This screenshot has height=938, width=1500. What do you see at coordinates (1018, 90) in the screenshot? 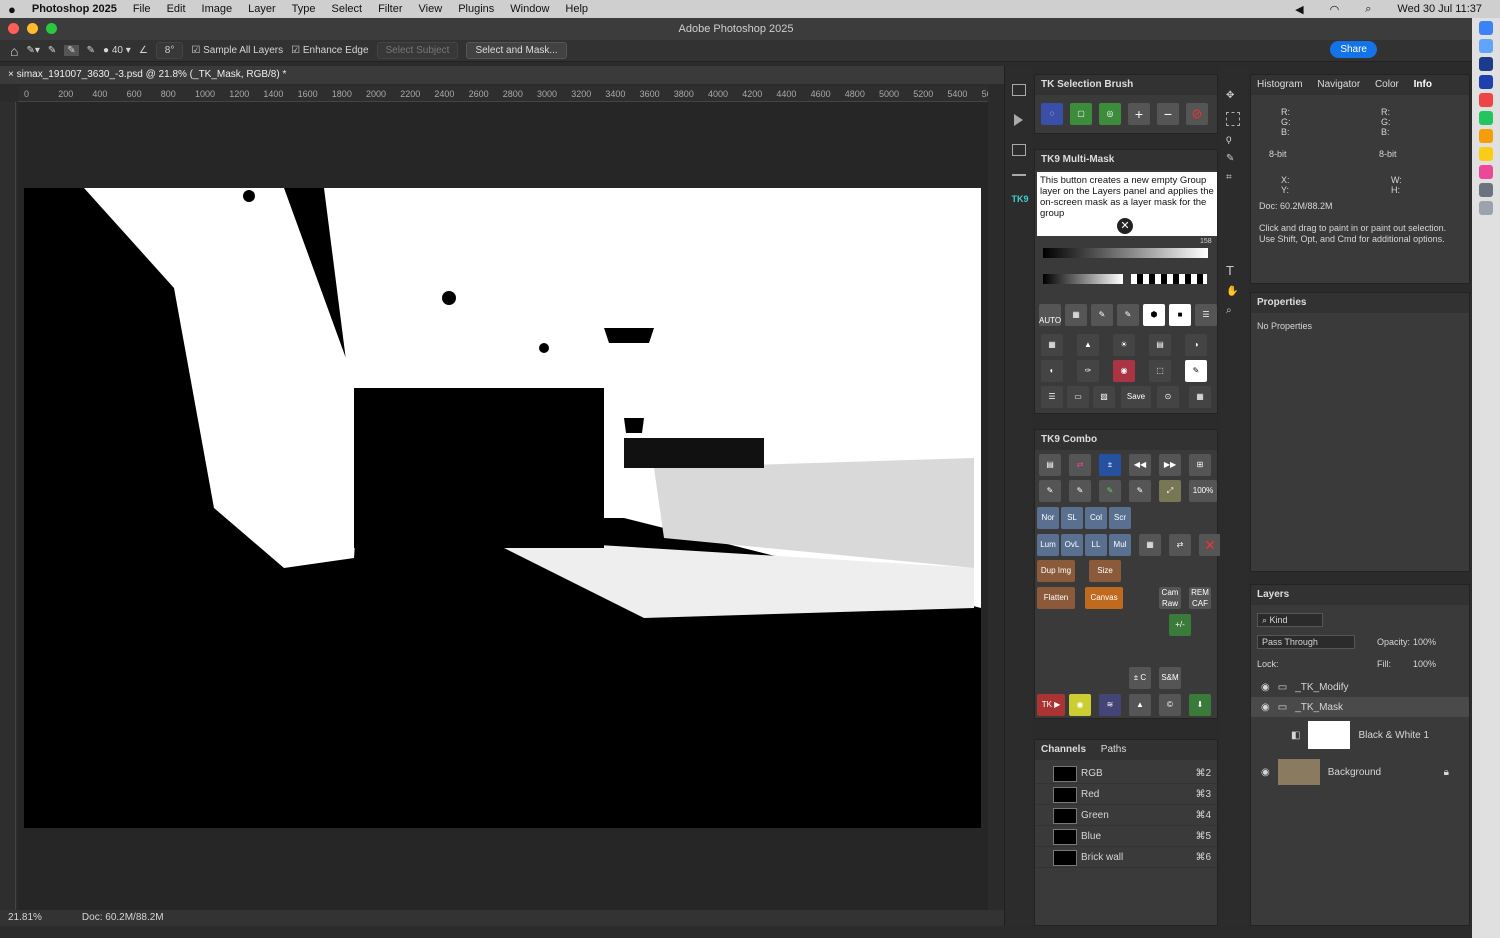
I see `history-icon` at bounding box center [1018, 90].